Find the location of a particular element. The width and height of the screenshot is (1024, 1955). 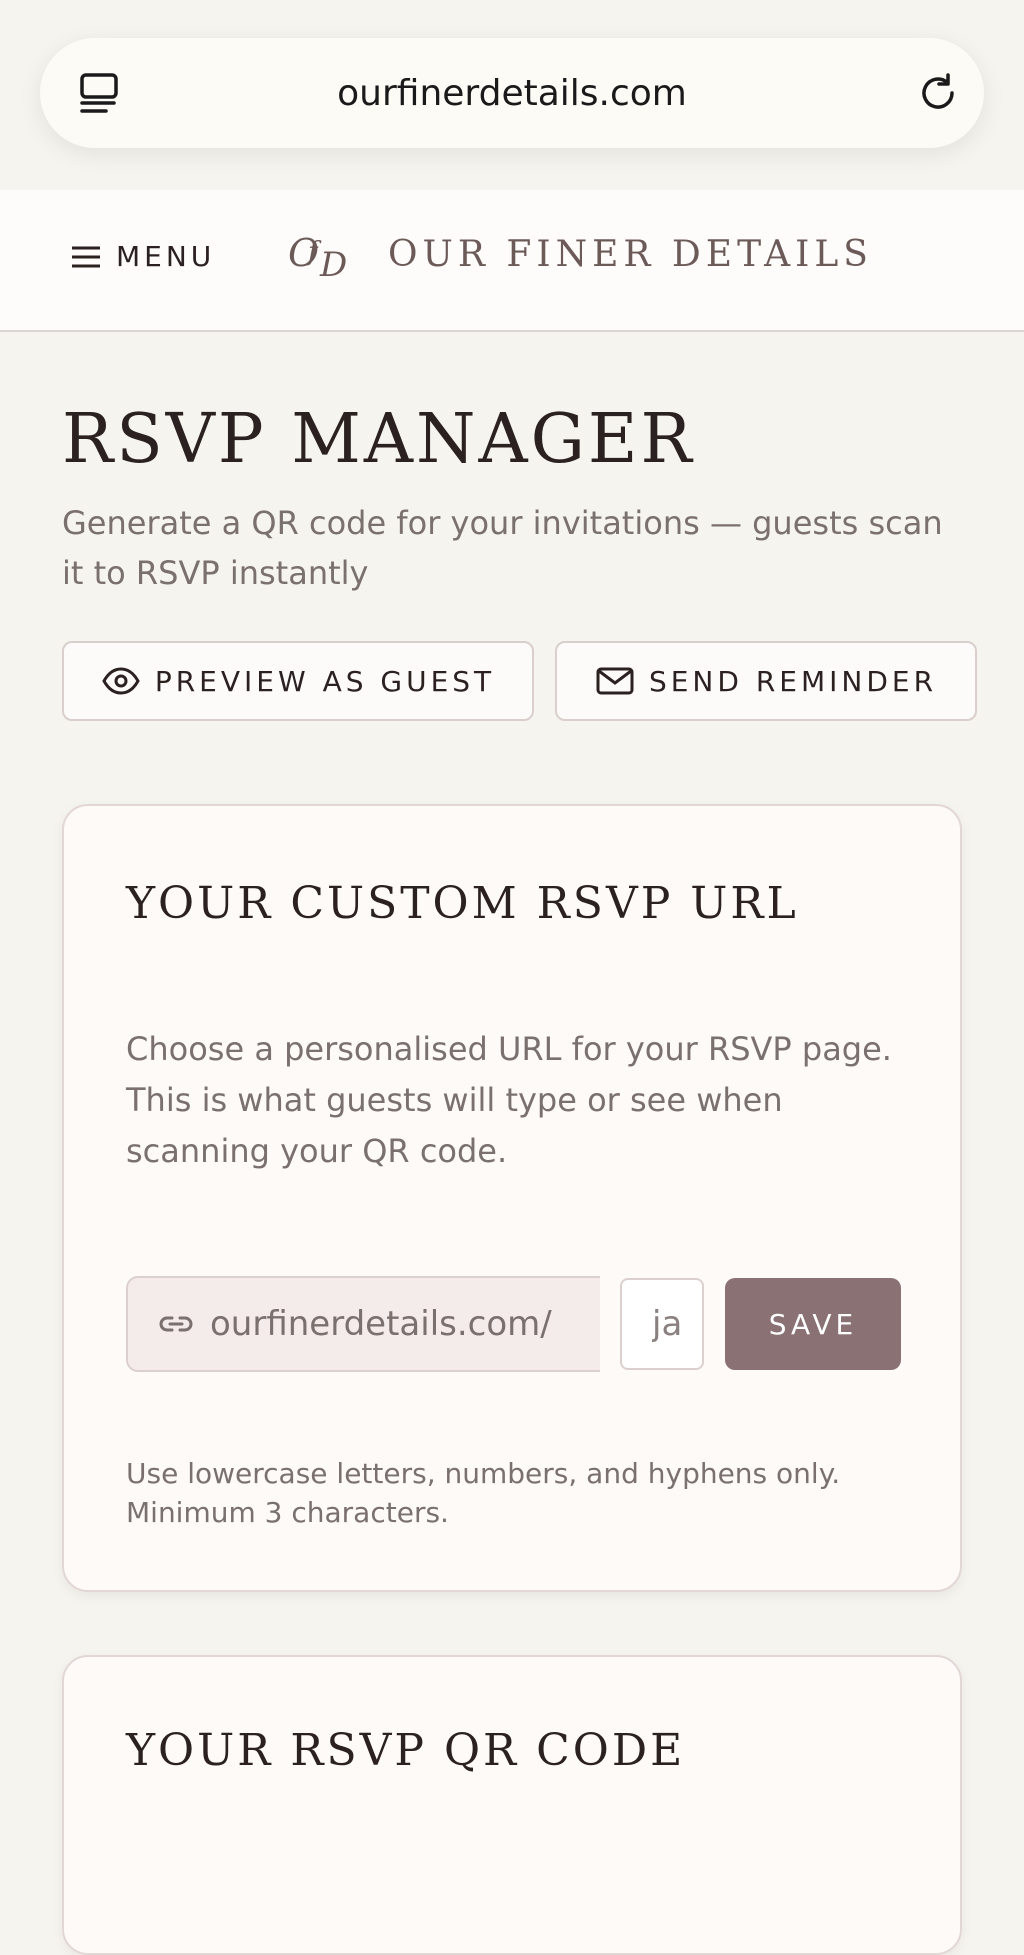

preview-as-guest-label: PREVIEW AS GUEST is located at coordinates (325, 681).